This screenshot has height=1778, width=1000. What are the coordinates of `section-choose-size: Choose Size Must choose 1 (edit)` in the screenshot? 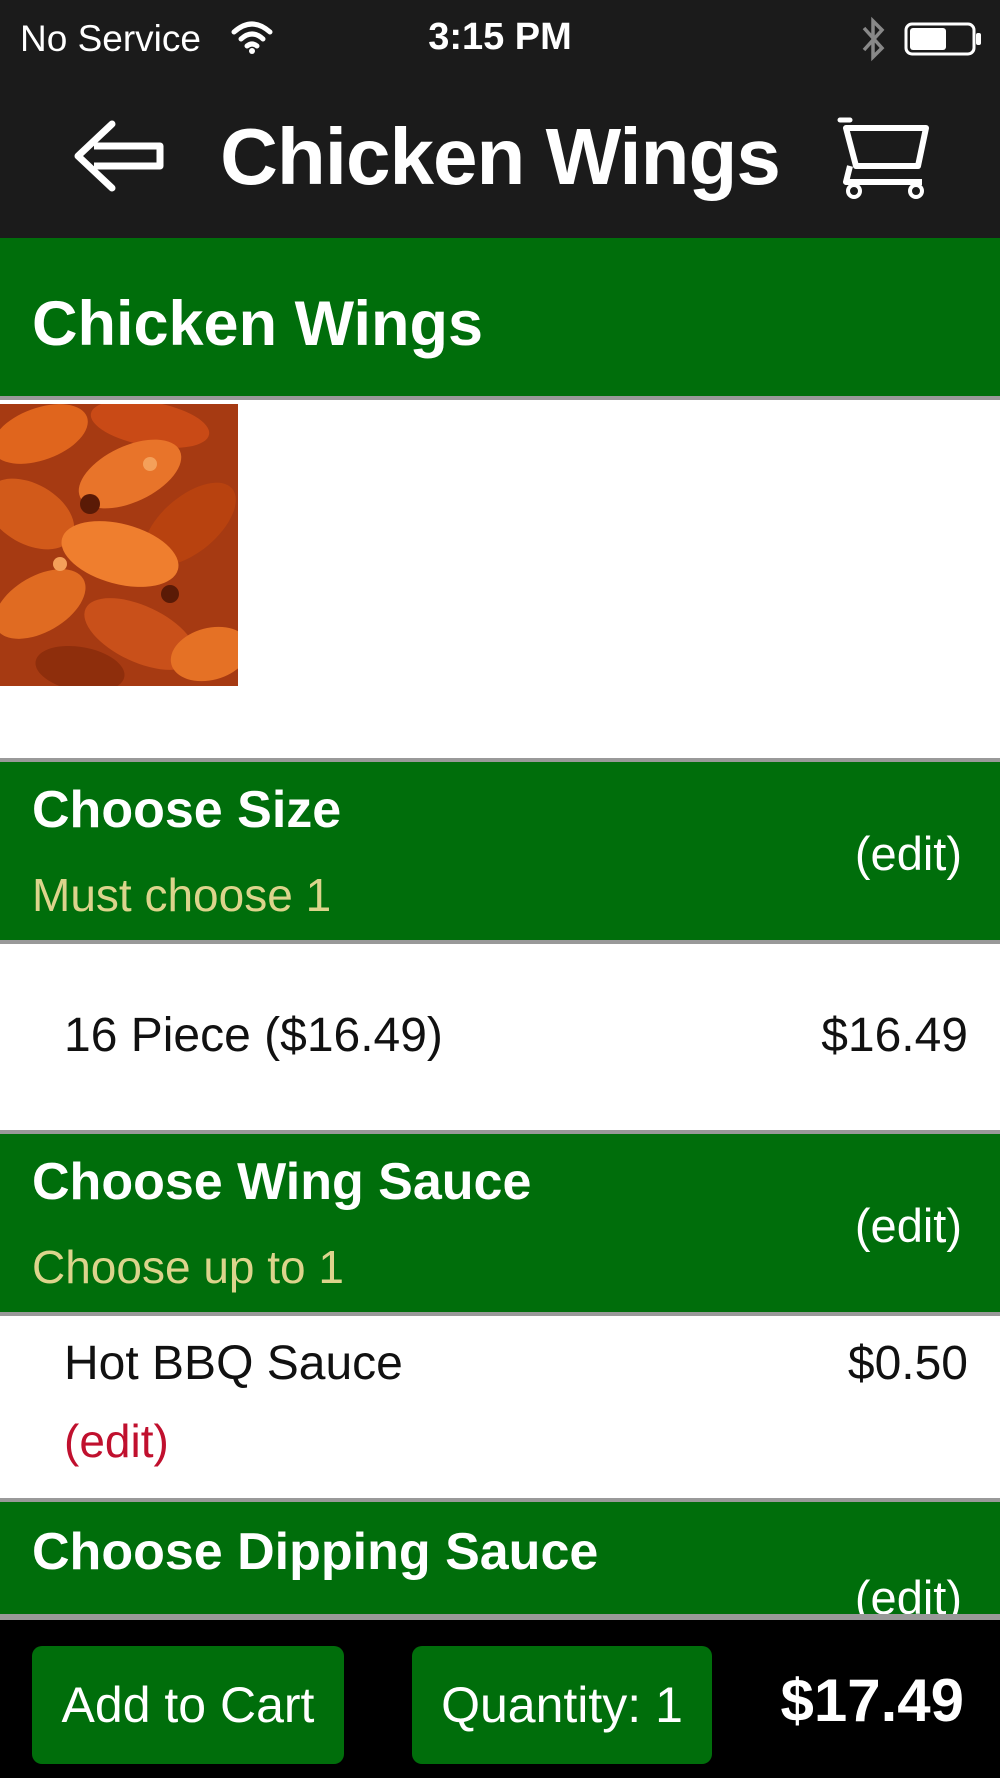 It's located at (500, 851).